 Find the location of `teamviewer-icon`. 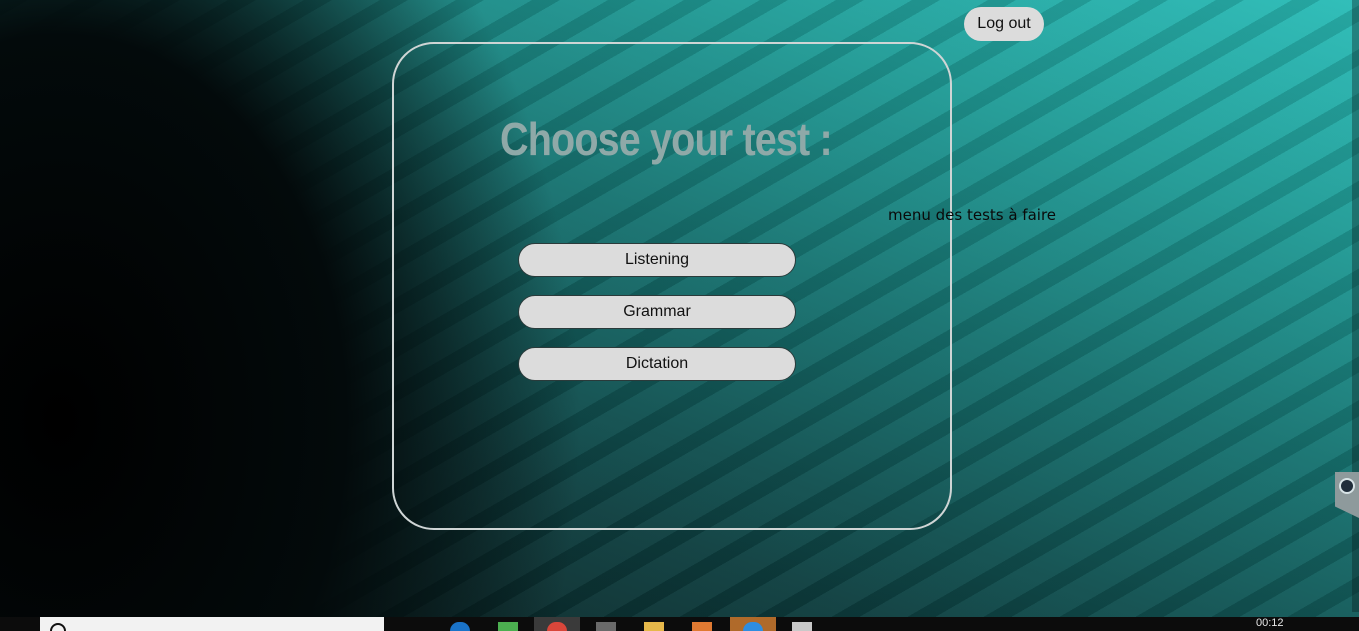

teamviewer-icon is located at coordinates (1347, 486).